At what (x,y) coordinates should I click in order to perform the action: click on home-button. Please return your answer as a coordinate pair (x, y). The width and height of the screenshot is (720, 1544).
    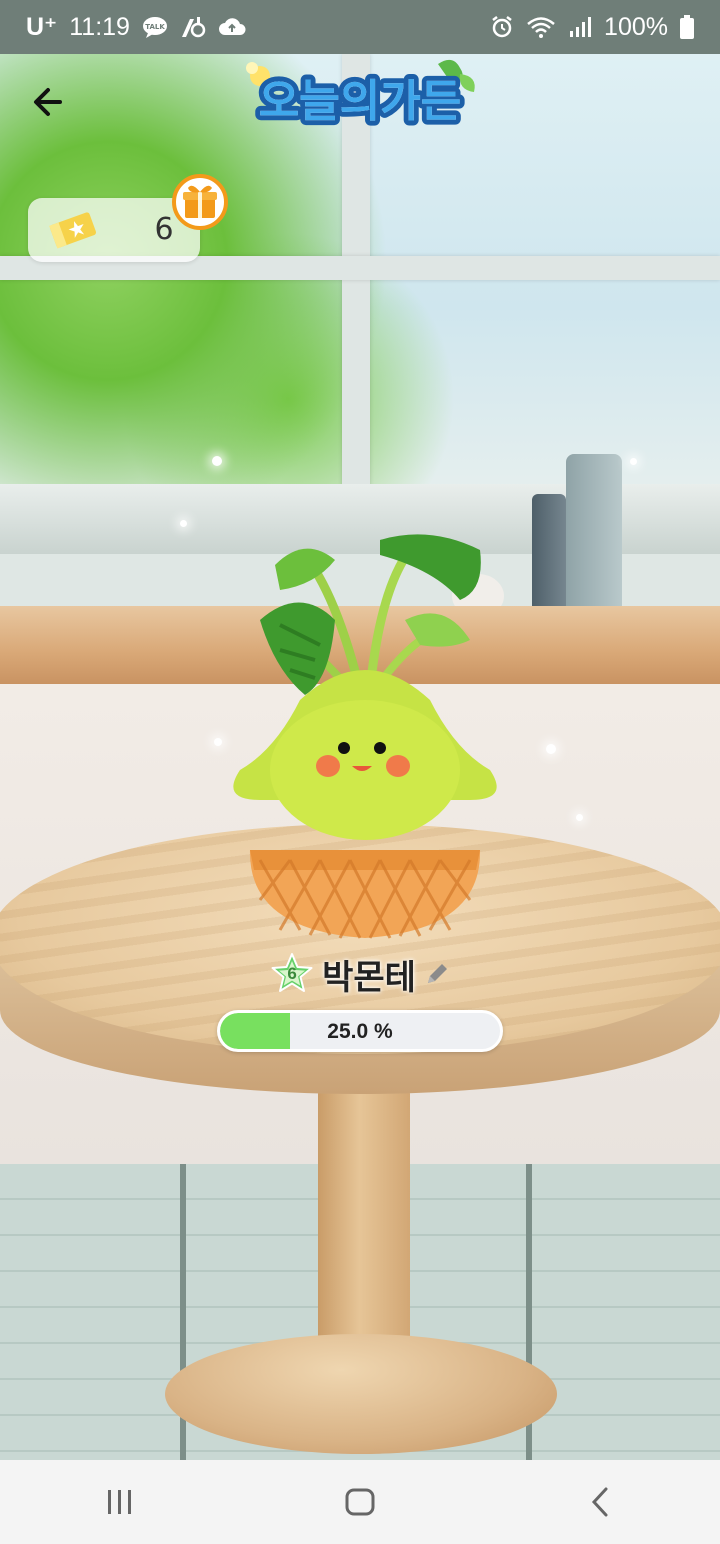
    Looking at the image, I should click on (360, 1502).